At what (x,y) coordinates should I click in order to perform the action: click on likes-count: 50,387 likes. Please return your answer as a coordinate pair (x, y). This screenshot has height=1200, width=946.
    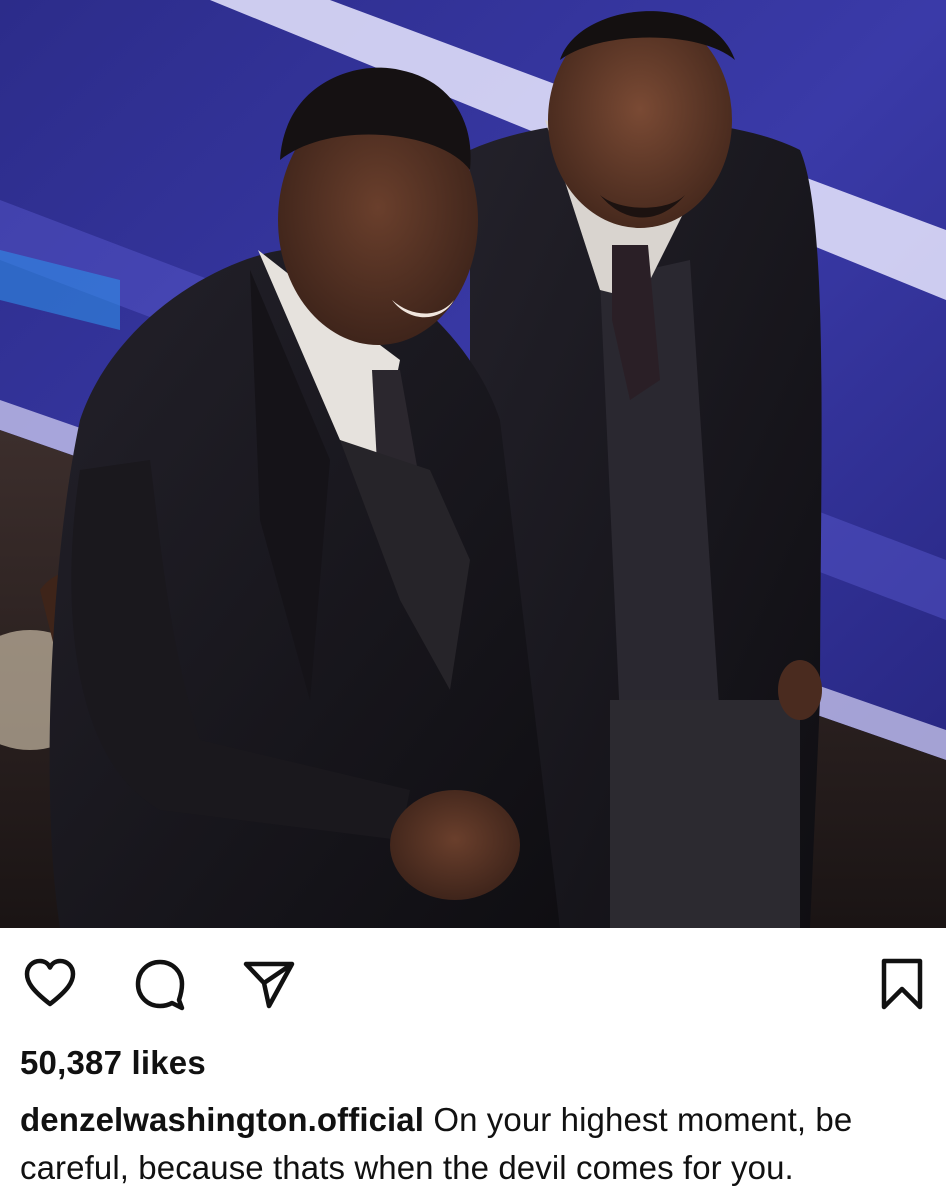
    Looking at the image, I should click on (113, 1063).